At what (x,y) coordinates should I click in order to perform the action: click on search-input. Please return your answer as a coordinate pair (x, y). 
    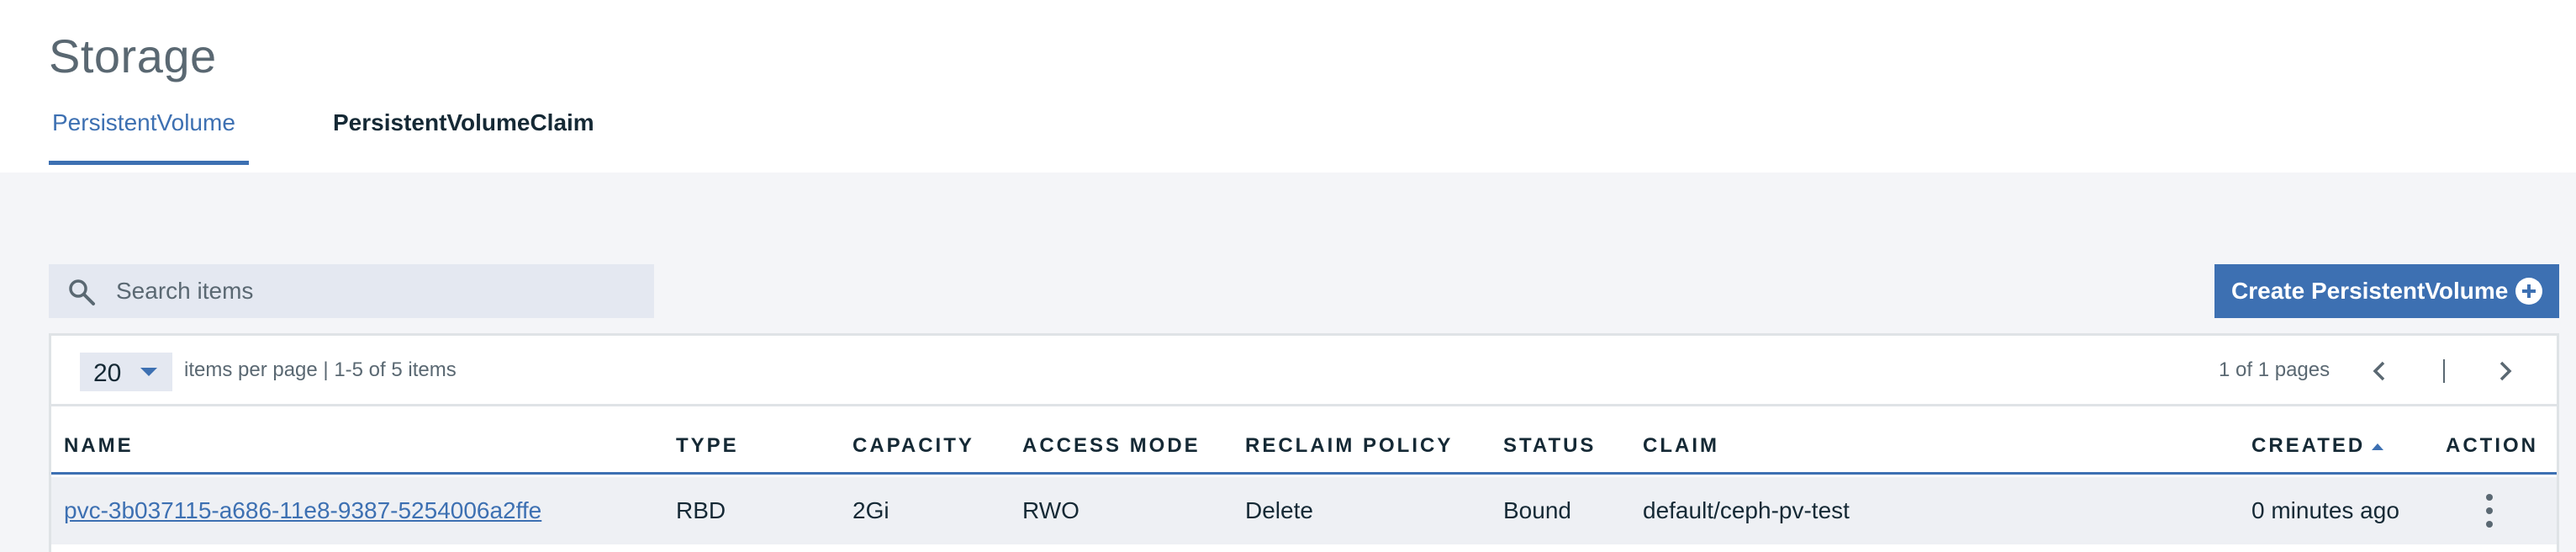
    Looking at the image, I should click on (376, 291).